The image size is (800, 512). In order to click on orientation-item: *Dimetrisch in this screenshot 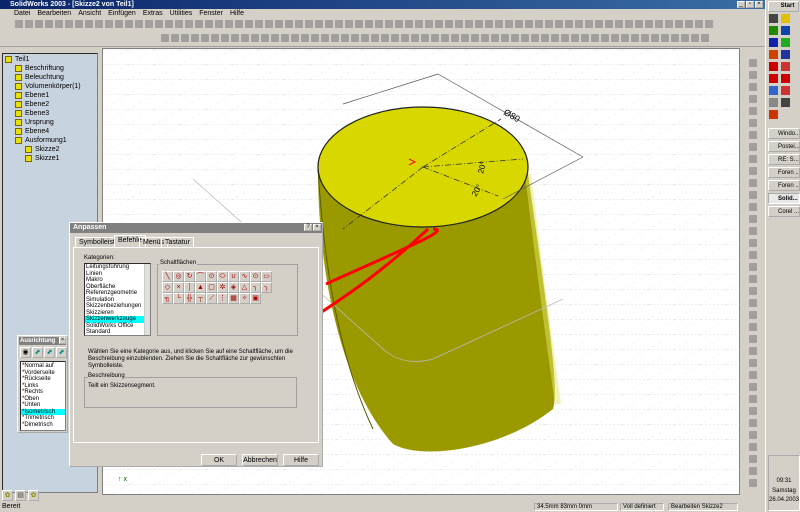, I will do `click(43, 425)`.